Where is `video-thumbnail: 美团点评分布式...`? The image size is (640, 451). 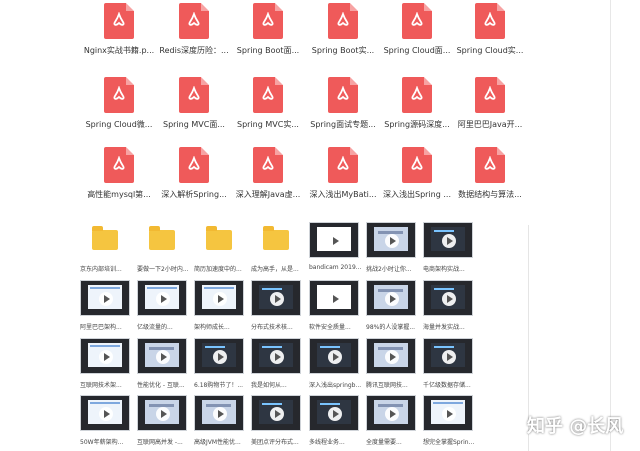 video-thumbnail: 美团点评分布式... is located at coordinates (276, 422).